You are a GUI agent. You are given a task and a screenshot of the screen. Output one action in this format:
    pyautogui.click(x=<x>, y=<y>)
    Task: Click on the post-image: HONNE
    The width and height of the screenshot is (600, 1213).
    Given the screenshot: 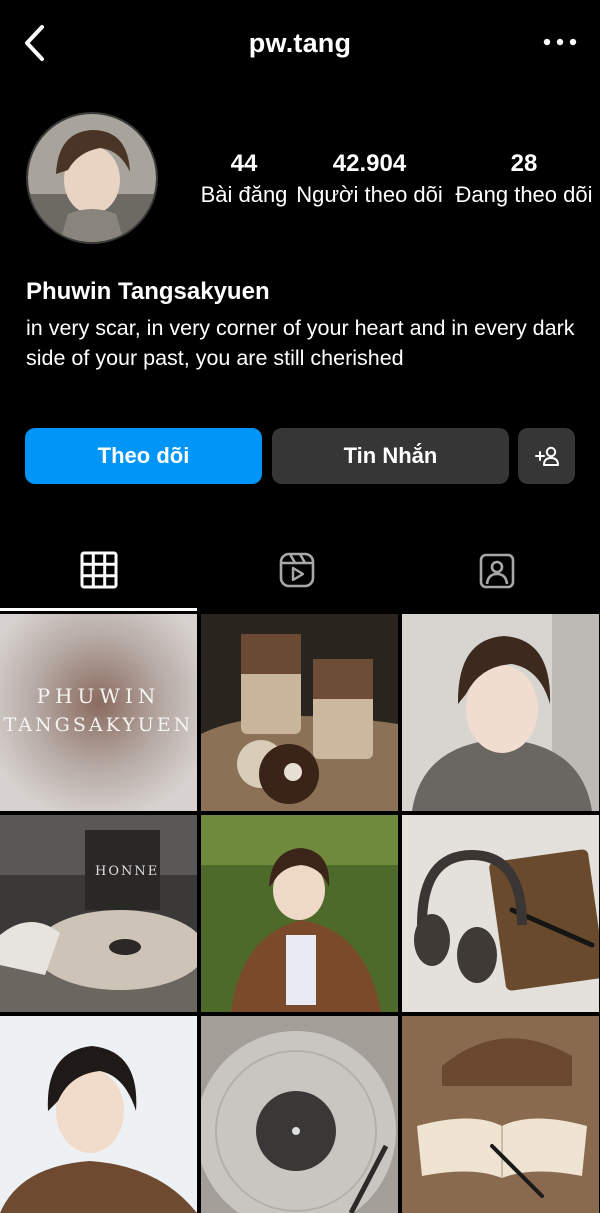 What is the action you would take?
    pyautogui.click(x=98, y=913)
    